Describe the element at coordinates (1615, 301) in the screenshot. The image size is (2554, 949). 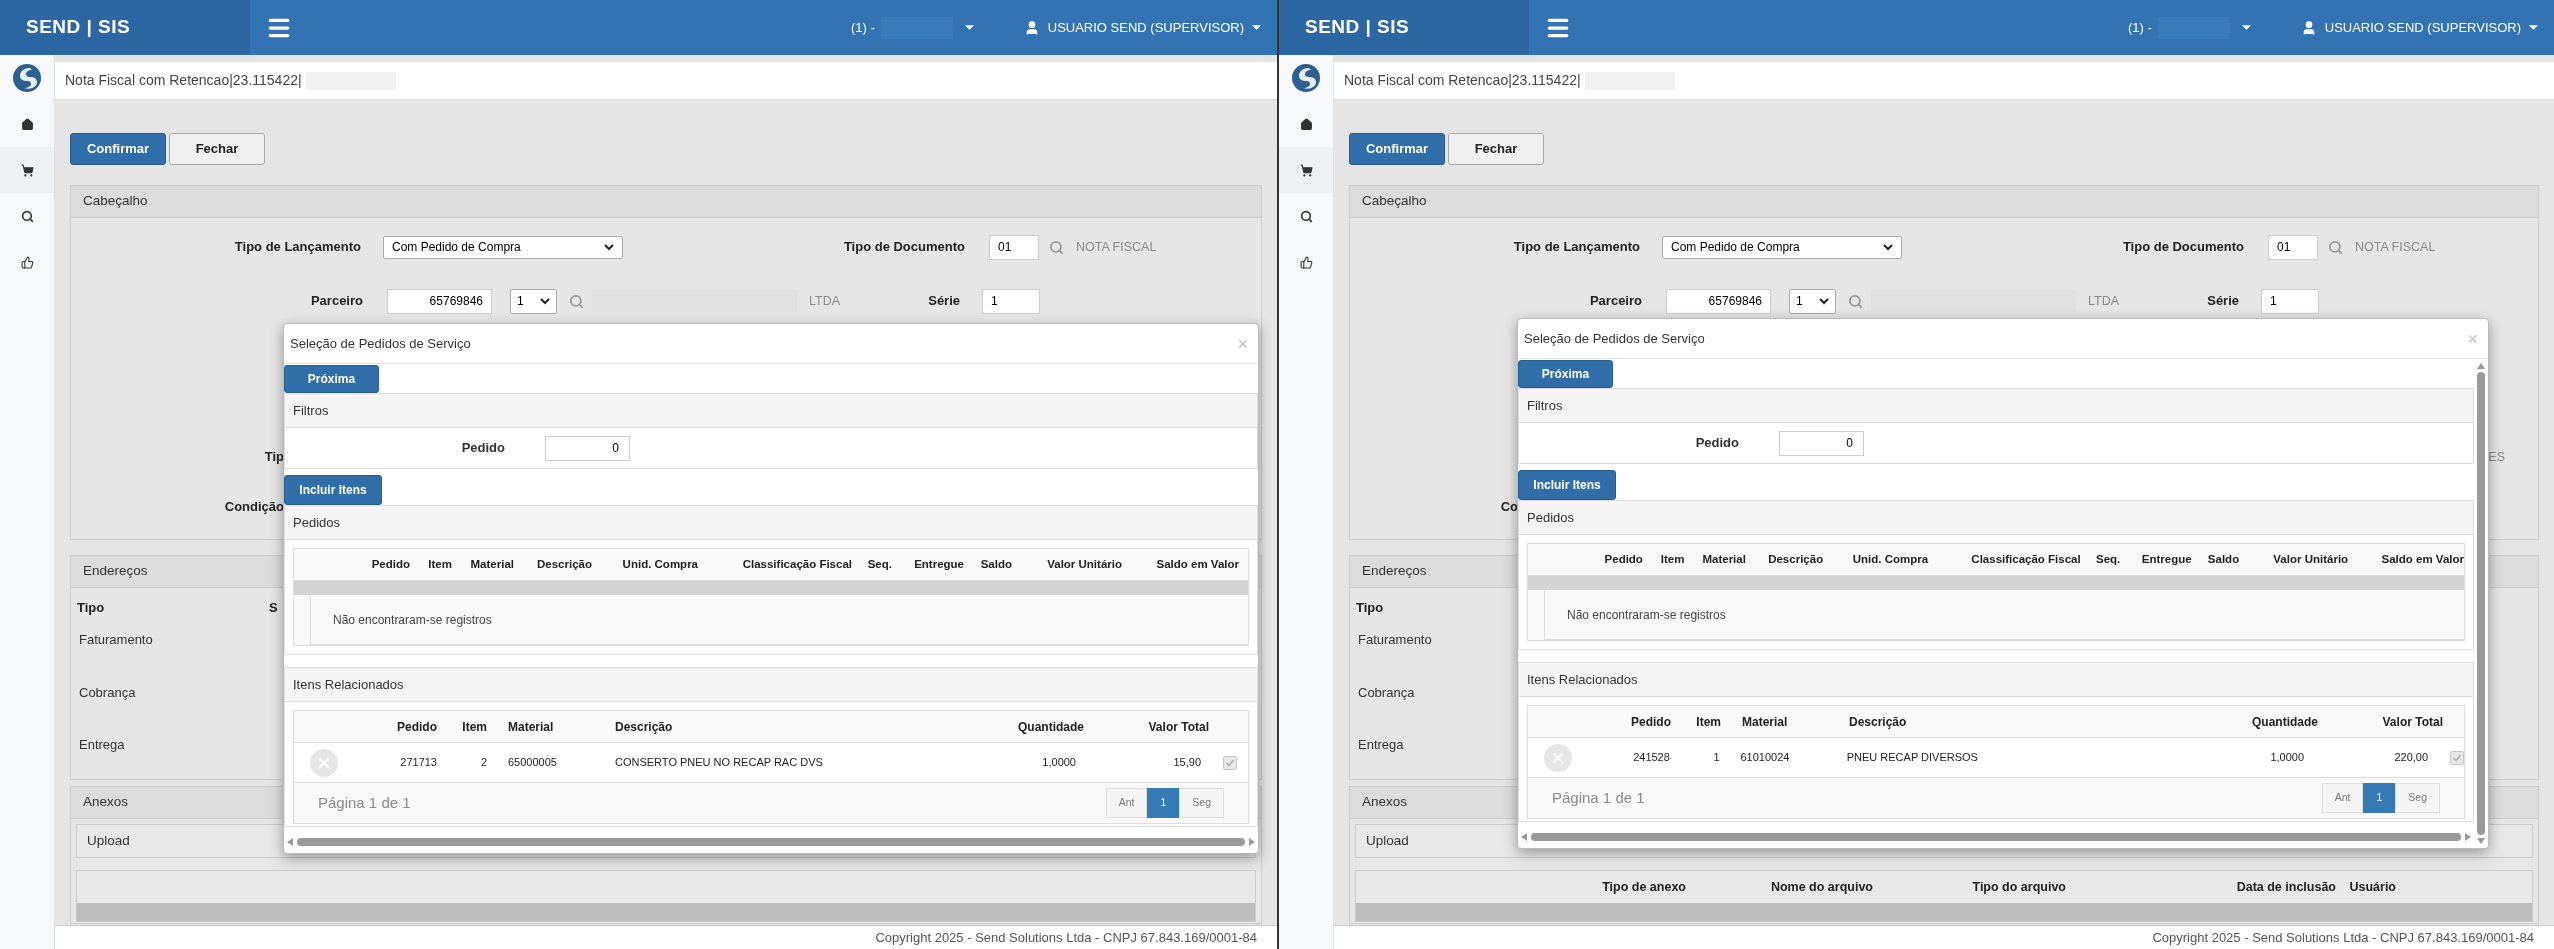
I see `field-label: Parceiro` at that location.